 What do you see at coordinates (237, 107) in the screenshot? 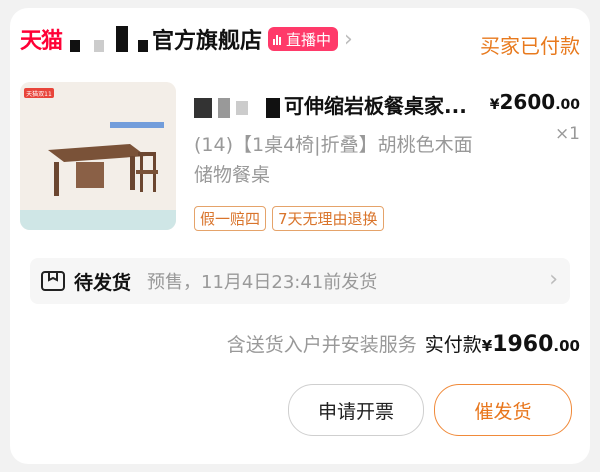
I see `title-redacted` at bounding box center [237, 107].